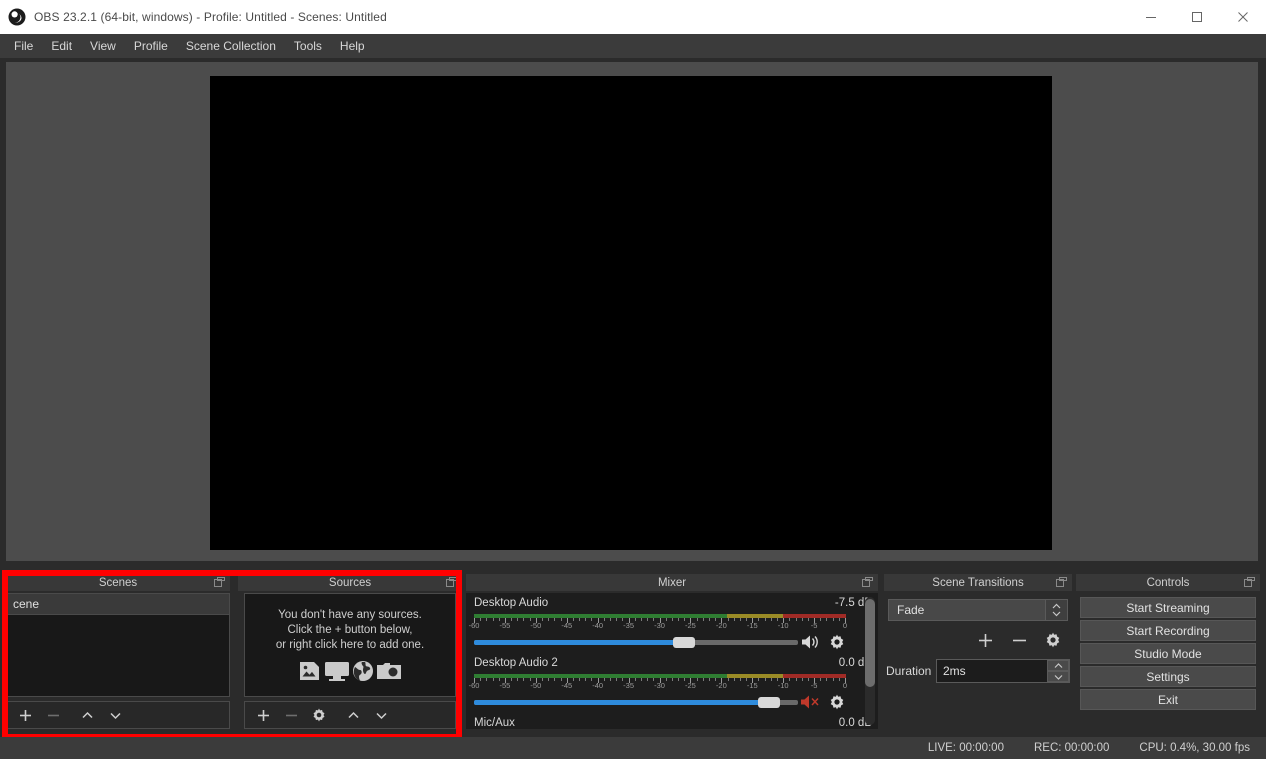  I want to click on settings-button: Settings, so click(1168, 676).